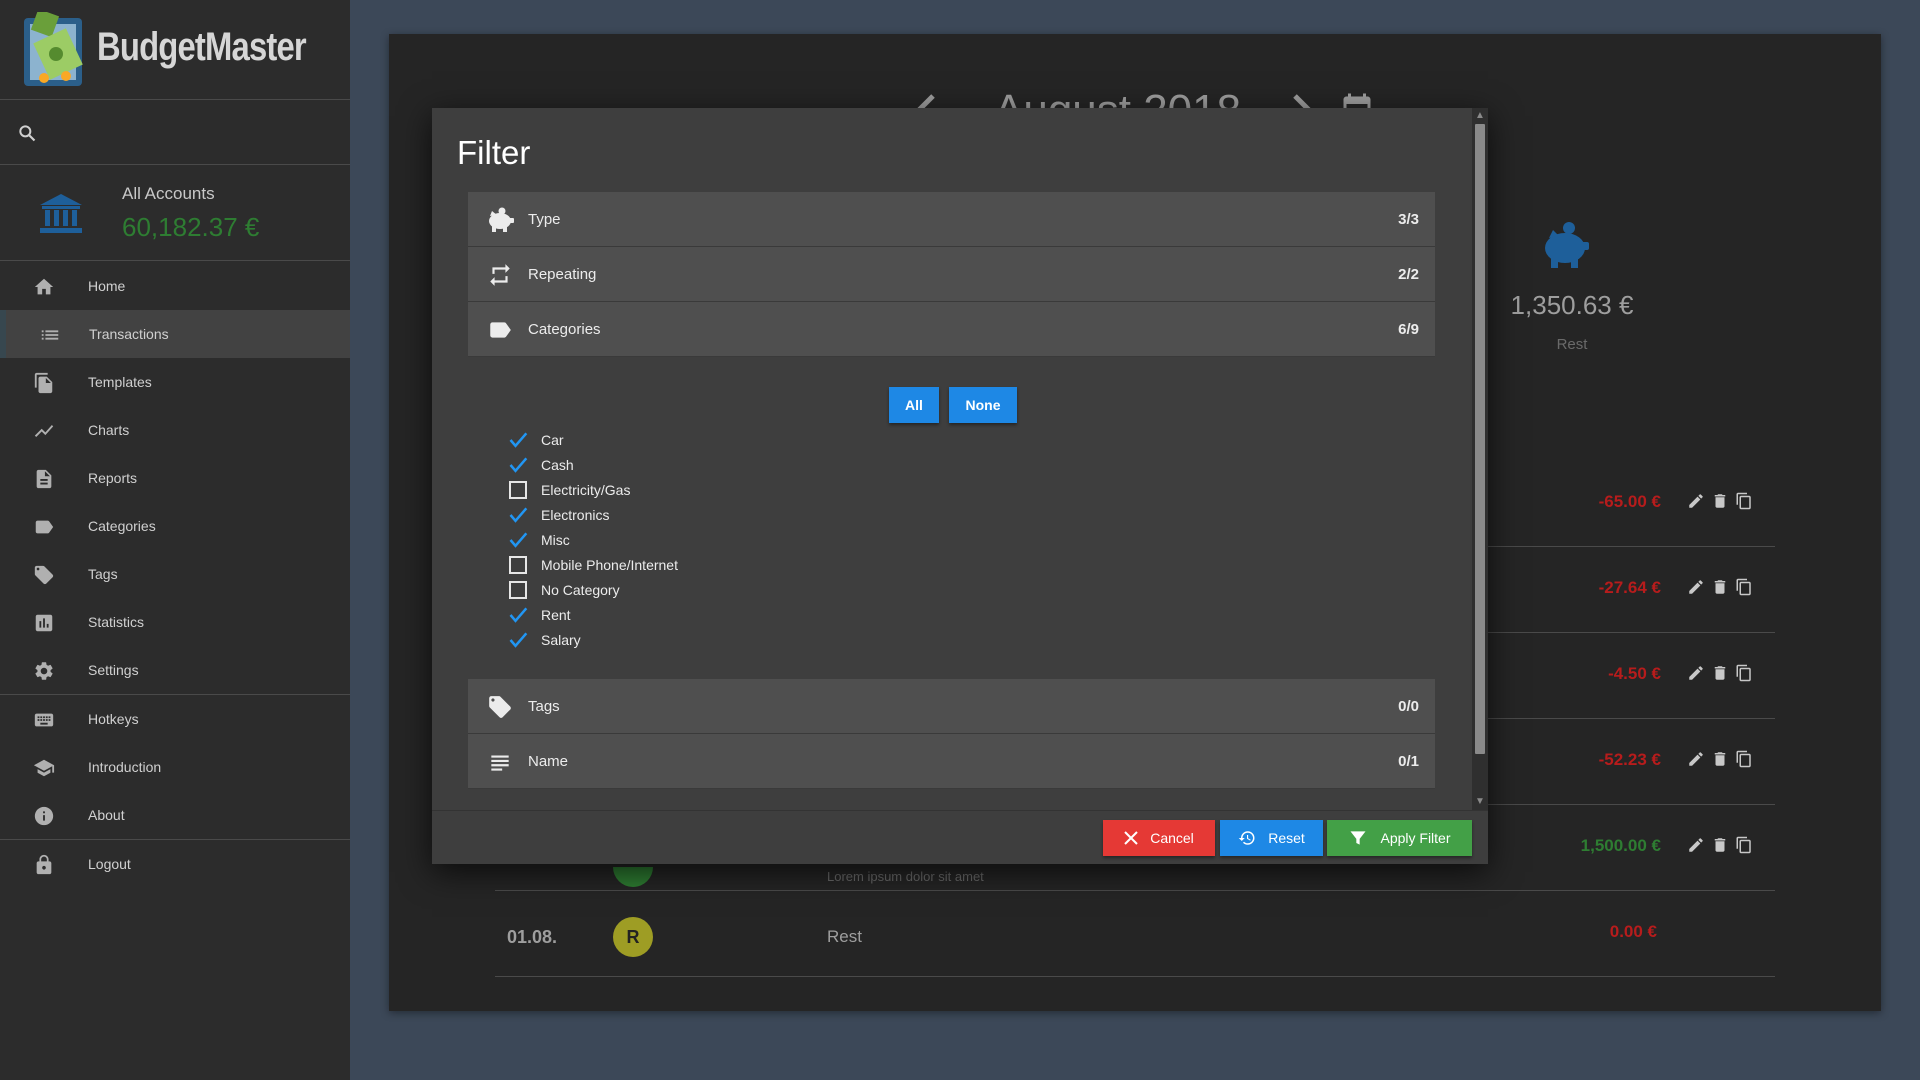 The width and height of the screenshot is (1920, 1080). Describe the element at coordinates (1286, 838) in the screenshot. I see `reset-label: Reset` at that location.